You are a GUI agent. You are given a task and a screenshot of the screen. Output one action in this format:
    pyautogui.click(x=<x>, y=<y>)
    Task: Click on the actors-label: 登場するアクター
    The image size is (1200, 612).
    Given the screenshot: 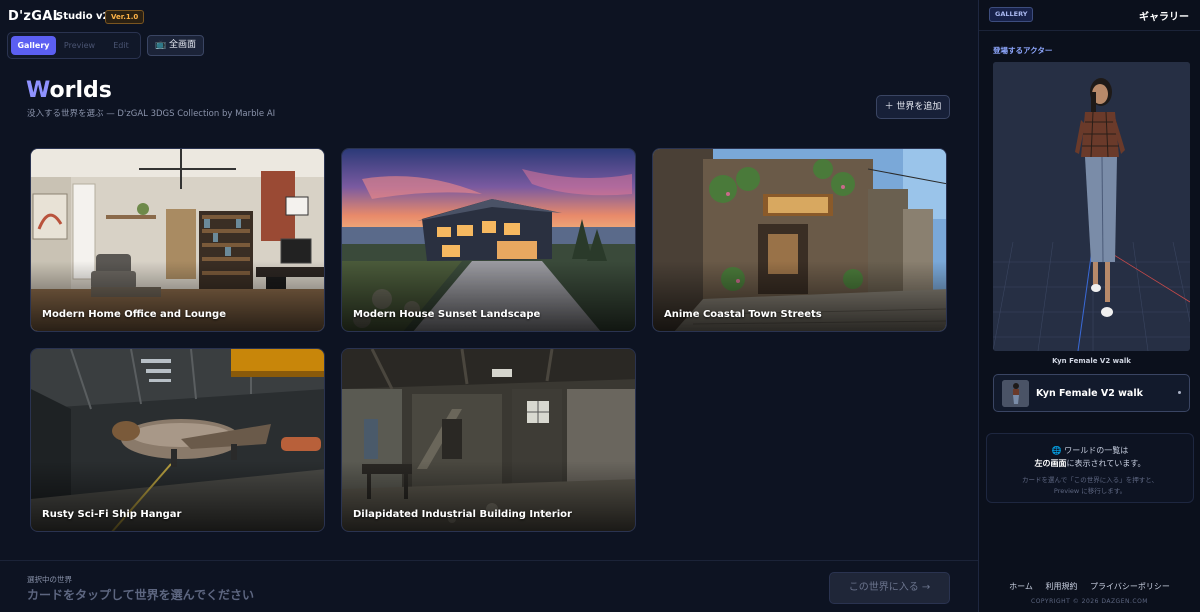 What is the action you would take?
    pyautogui.click(x=1023, y=50)
    